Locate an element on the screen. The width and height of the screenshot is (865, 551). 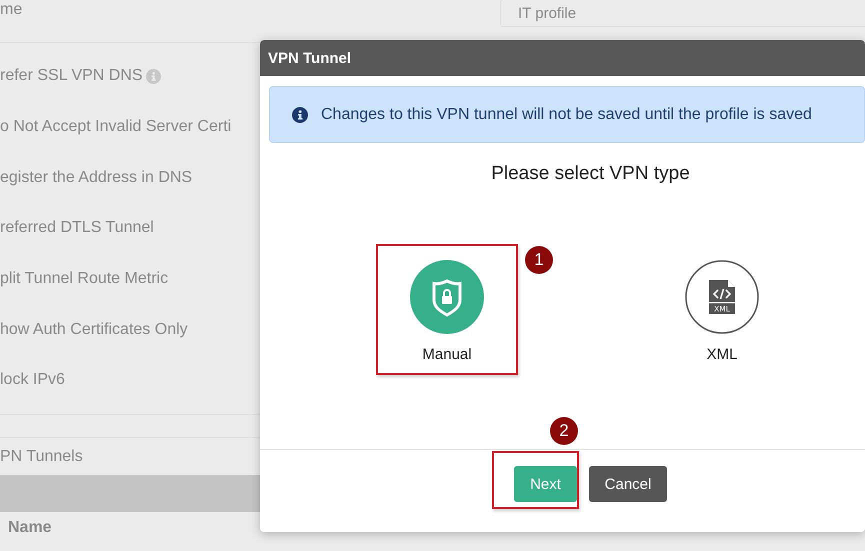
shield-lock-icon is located at coordinates (447, 297).